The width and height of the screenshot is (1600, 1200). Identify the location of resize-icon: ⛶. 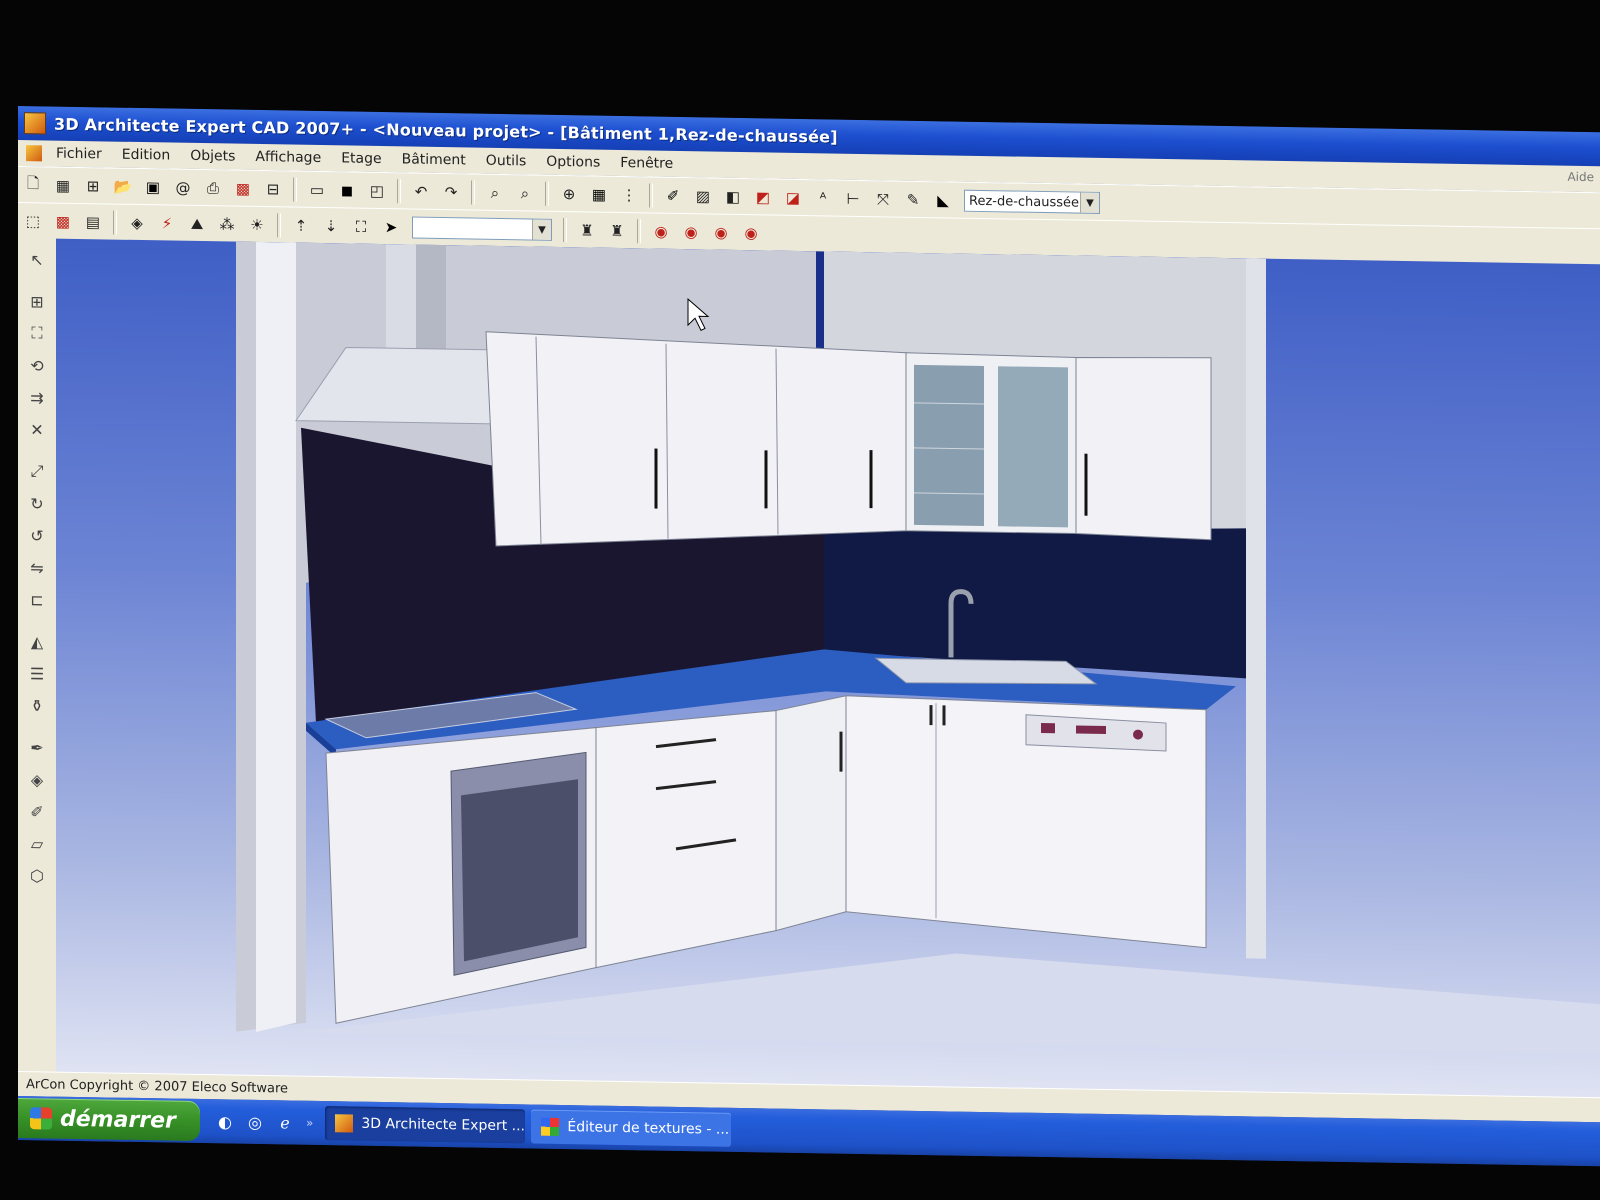
(37, 333).